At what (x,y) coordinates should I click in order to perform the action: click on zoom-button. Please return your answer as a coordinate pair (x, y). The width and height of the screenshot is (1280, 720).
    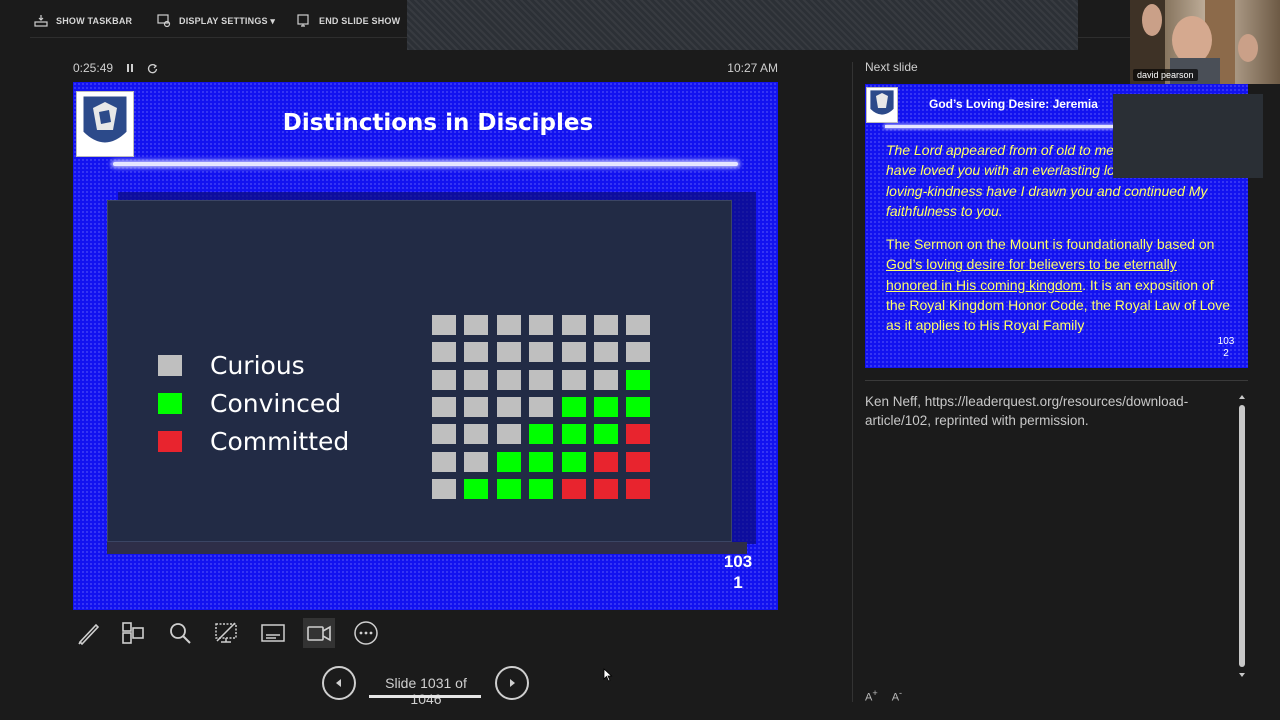
    Looking at the image, I should click on (180, 633).